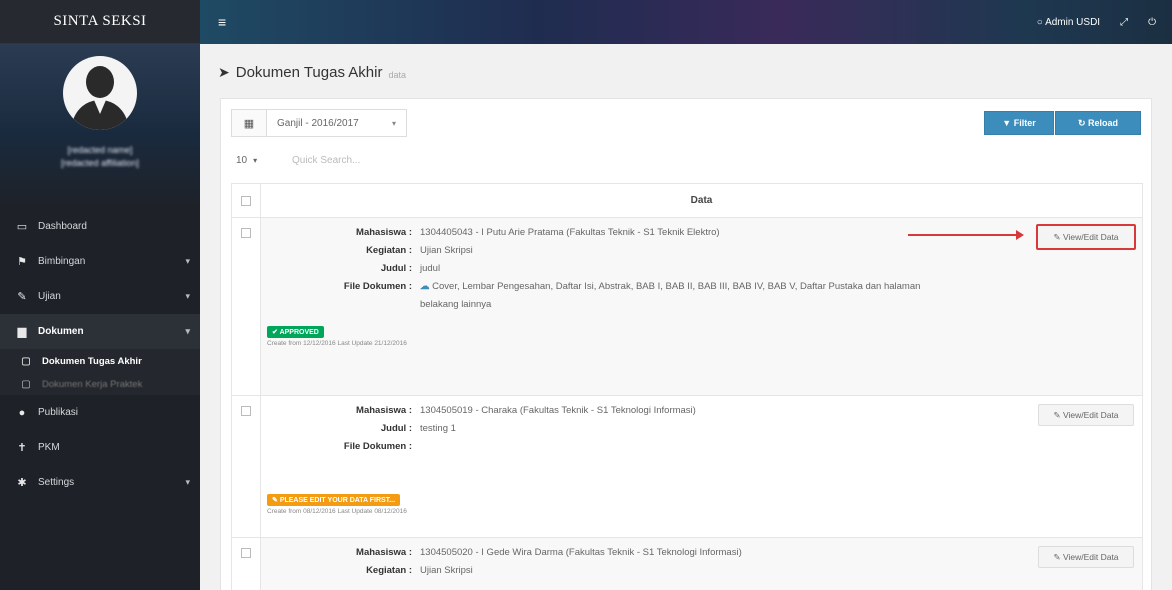  I want to click on sidebar-item-label: Ujian, so click(49, 296).